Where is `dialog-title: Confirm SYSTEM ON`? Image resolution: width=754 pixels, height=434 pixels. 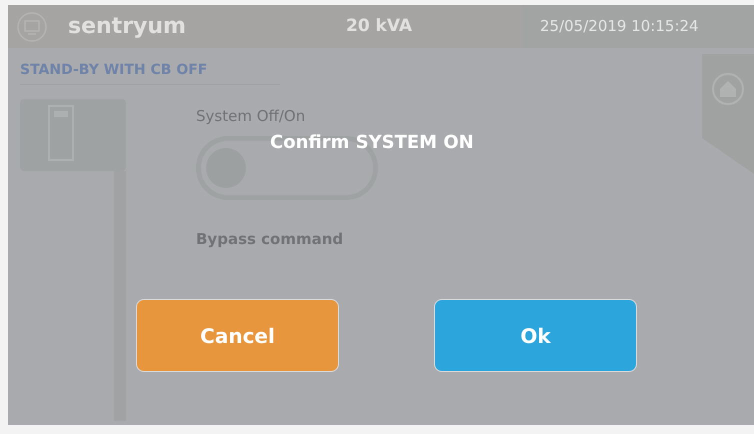
dialog-title: Confirm SYSTEM ON is located at coordinates (372, 143).